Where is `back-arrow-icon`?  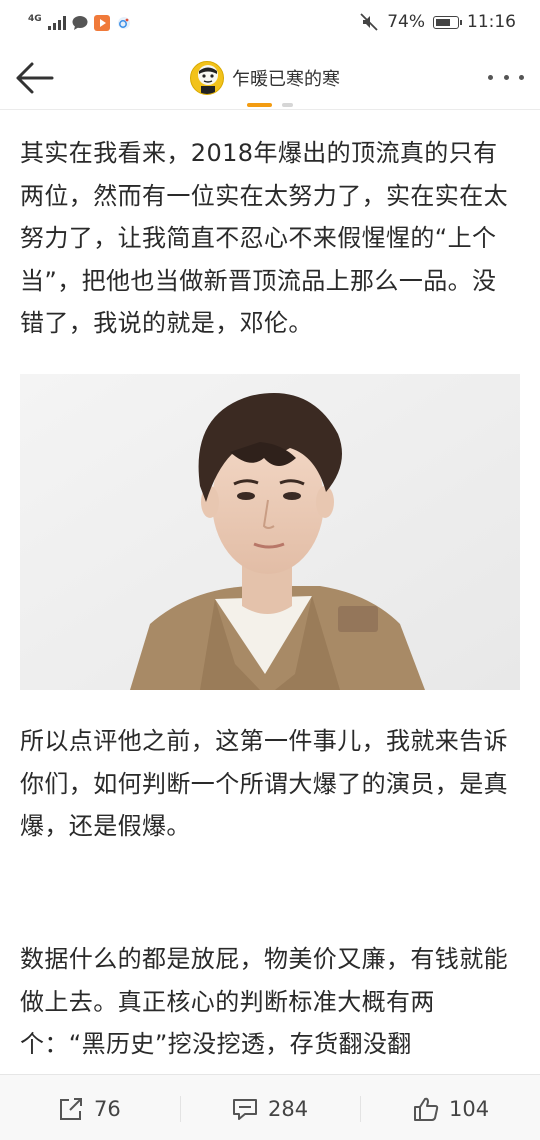 back-arrow-icon is located at coordinates (34, 78).